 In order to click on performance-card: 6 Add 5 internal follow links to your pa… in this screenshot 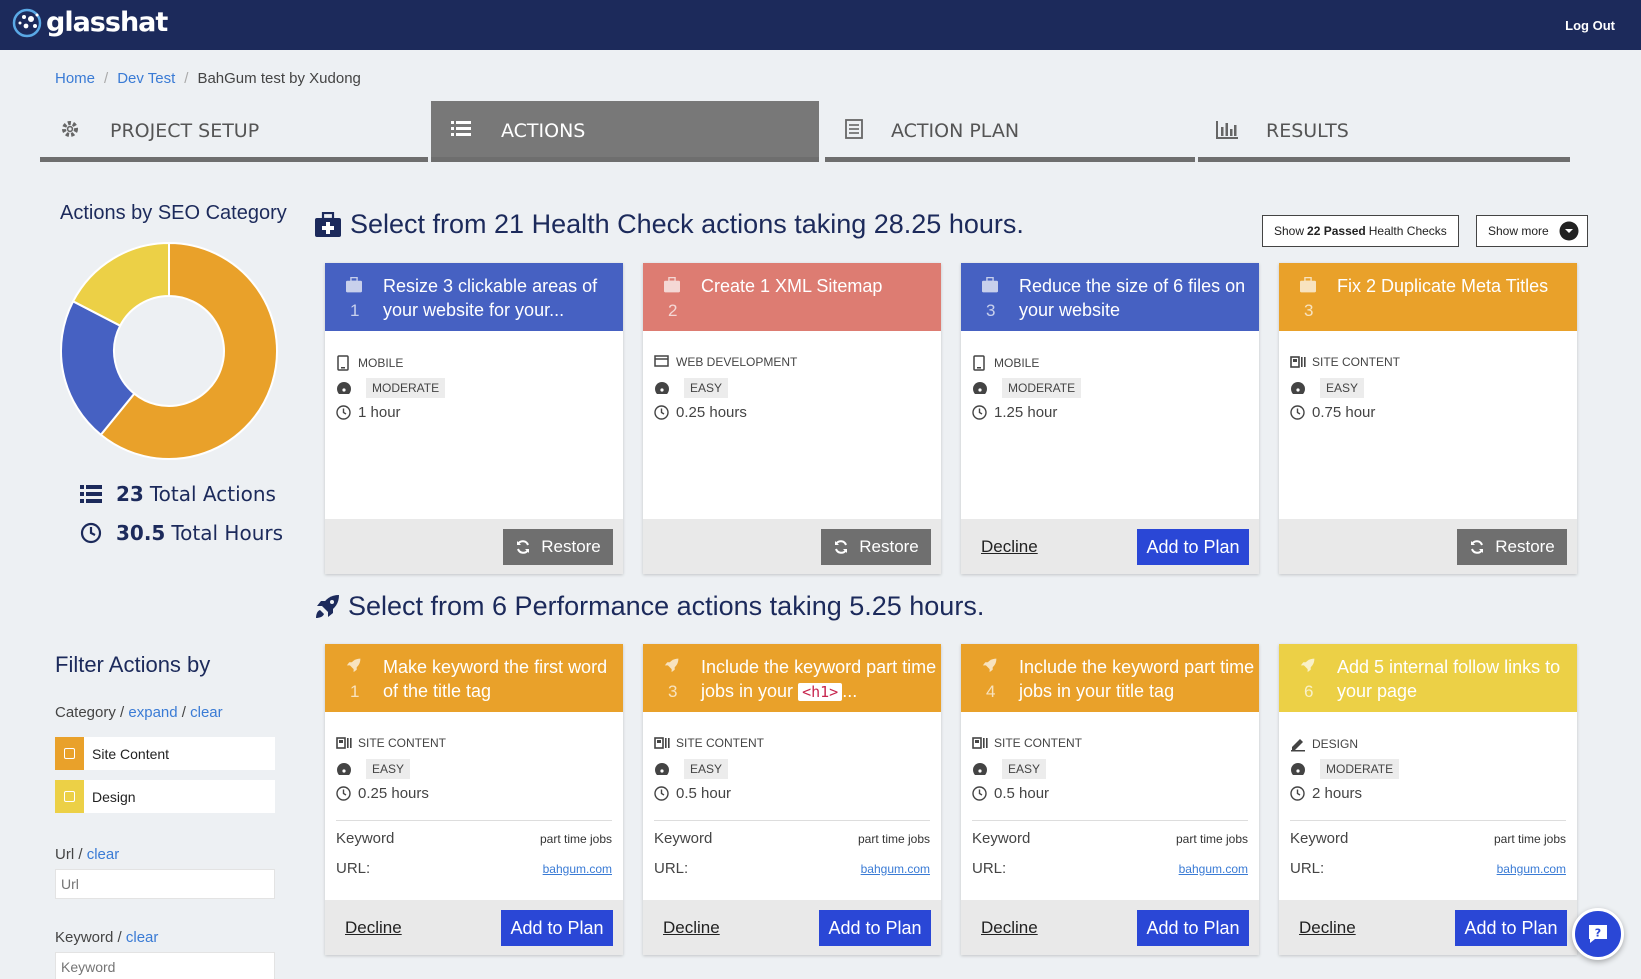, I will do `click(1428, 799)`.